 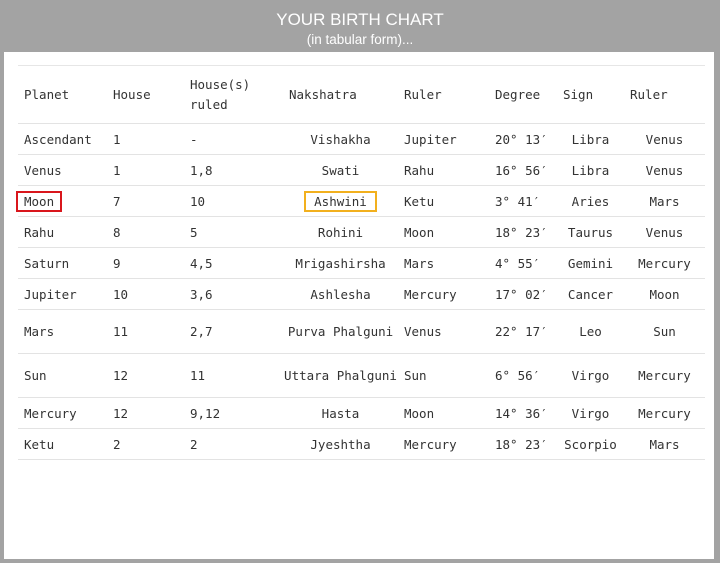 I want to click on sign-cell: Scorpio, so click(x=590, y=444).